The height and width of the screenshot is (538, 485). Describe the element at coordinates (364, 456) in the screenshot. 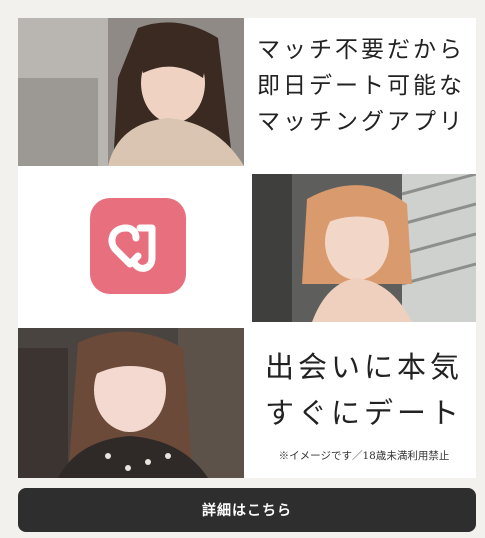

I see `disclaimer-text: ※イメージです／18歳未満利用禁止` at that location.